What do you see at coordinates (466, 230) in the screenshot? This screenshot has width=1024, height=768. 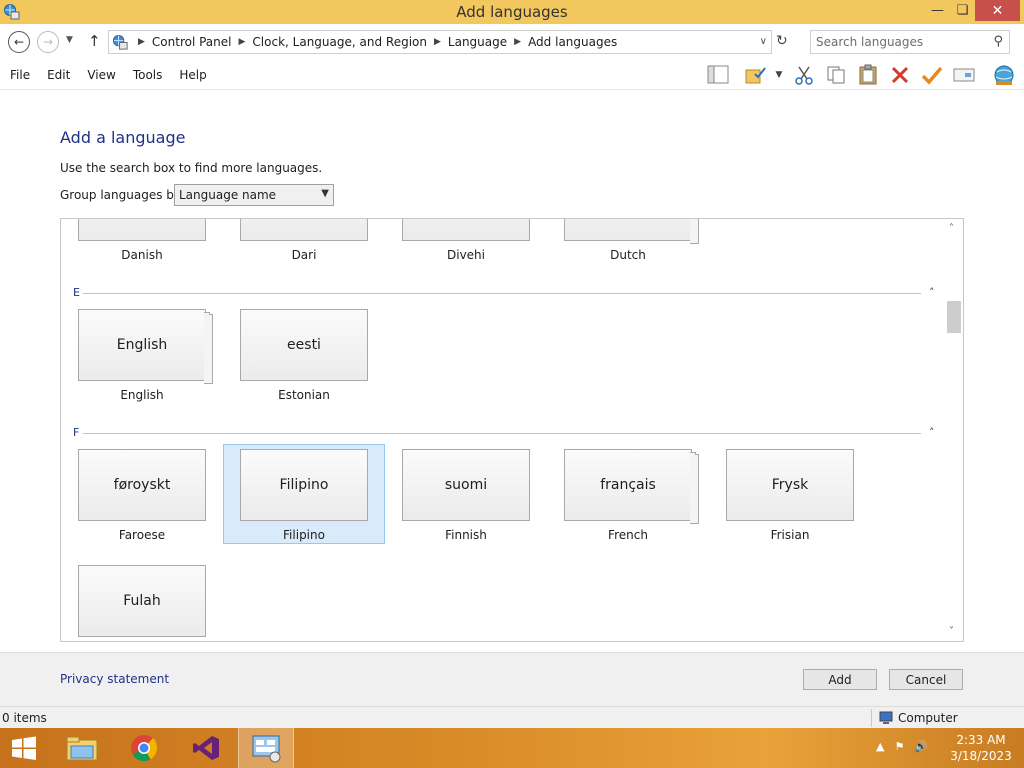 I see `language-tile-divehi` at bounding box center [466, 230].